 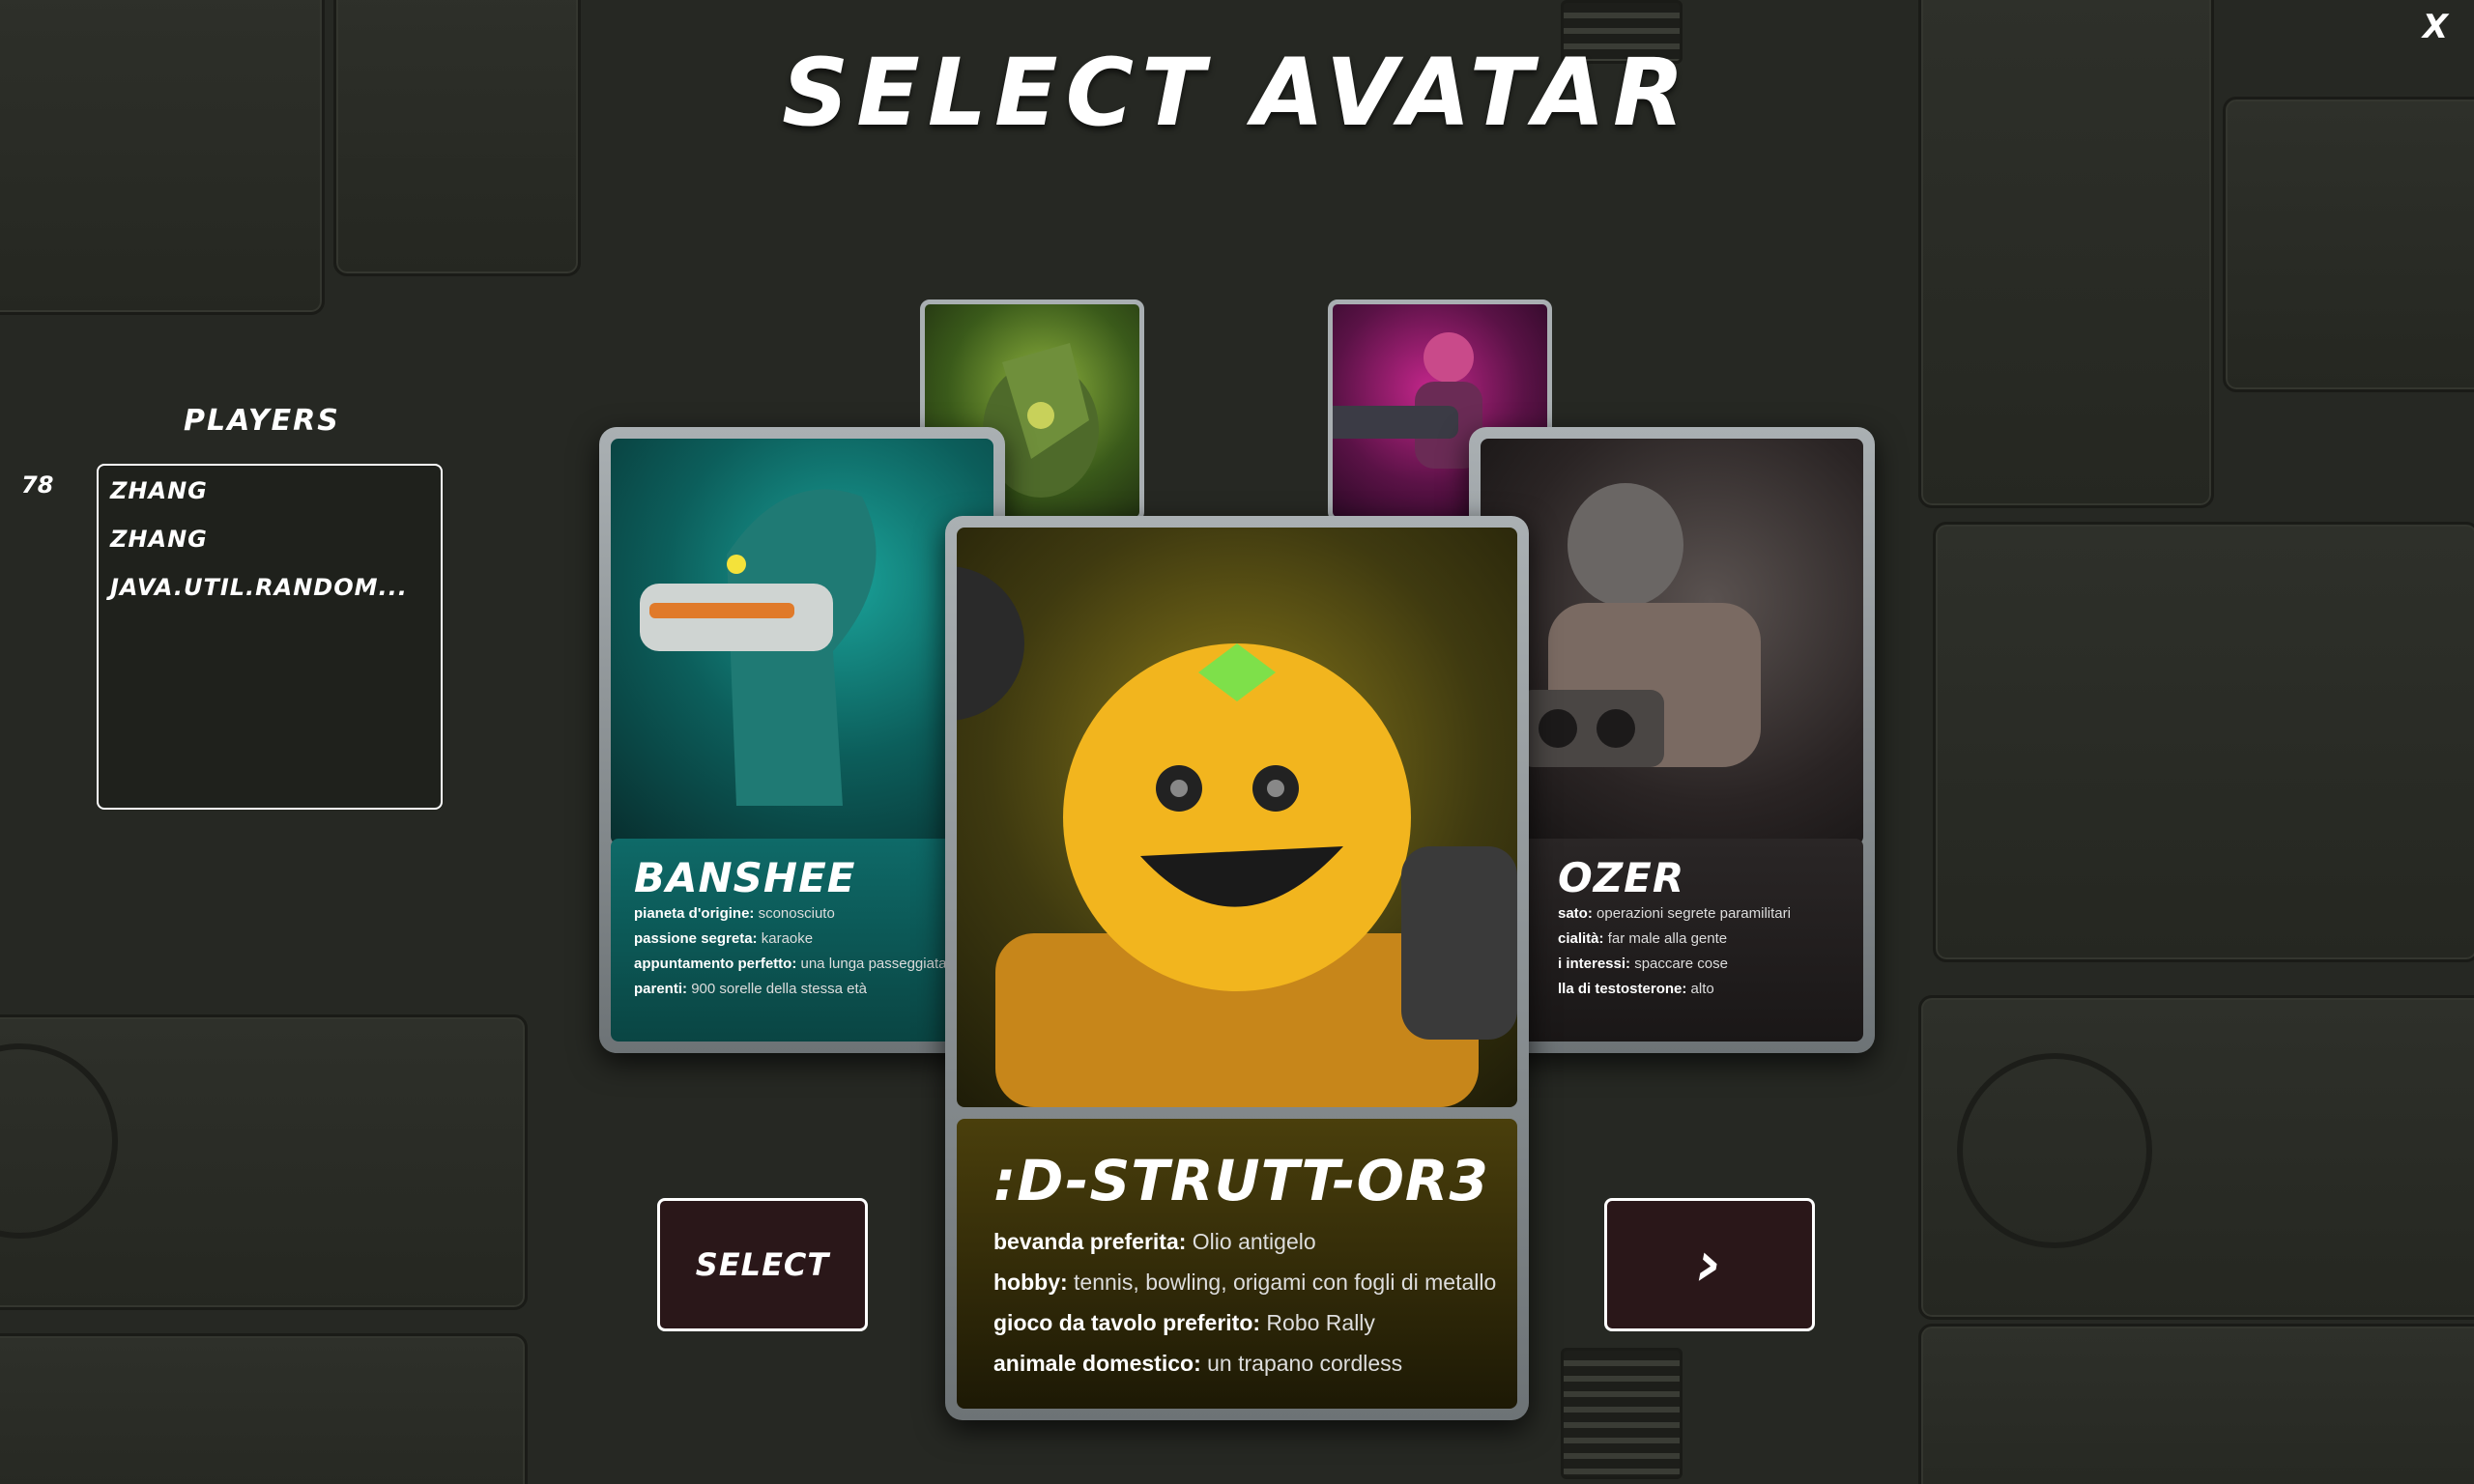 What do you see at coordinates (1154, 1242) in the screenshot?
I see `avatar-stat: bevanda preferita: Olio antigelo` at bounding box center [1154, 1242].